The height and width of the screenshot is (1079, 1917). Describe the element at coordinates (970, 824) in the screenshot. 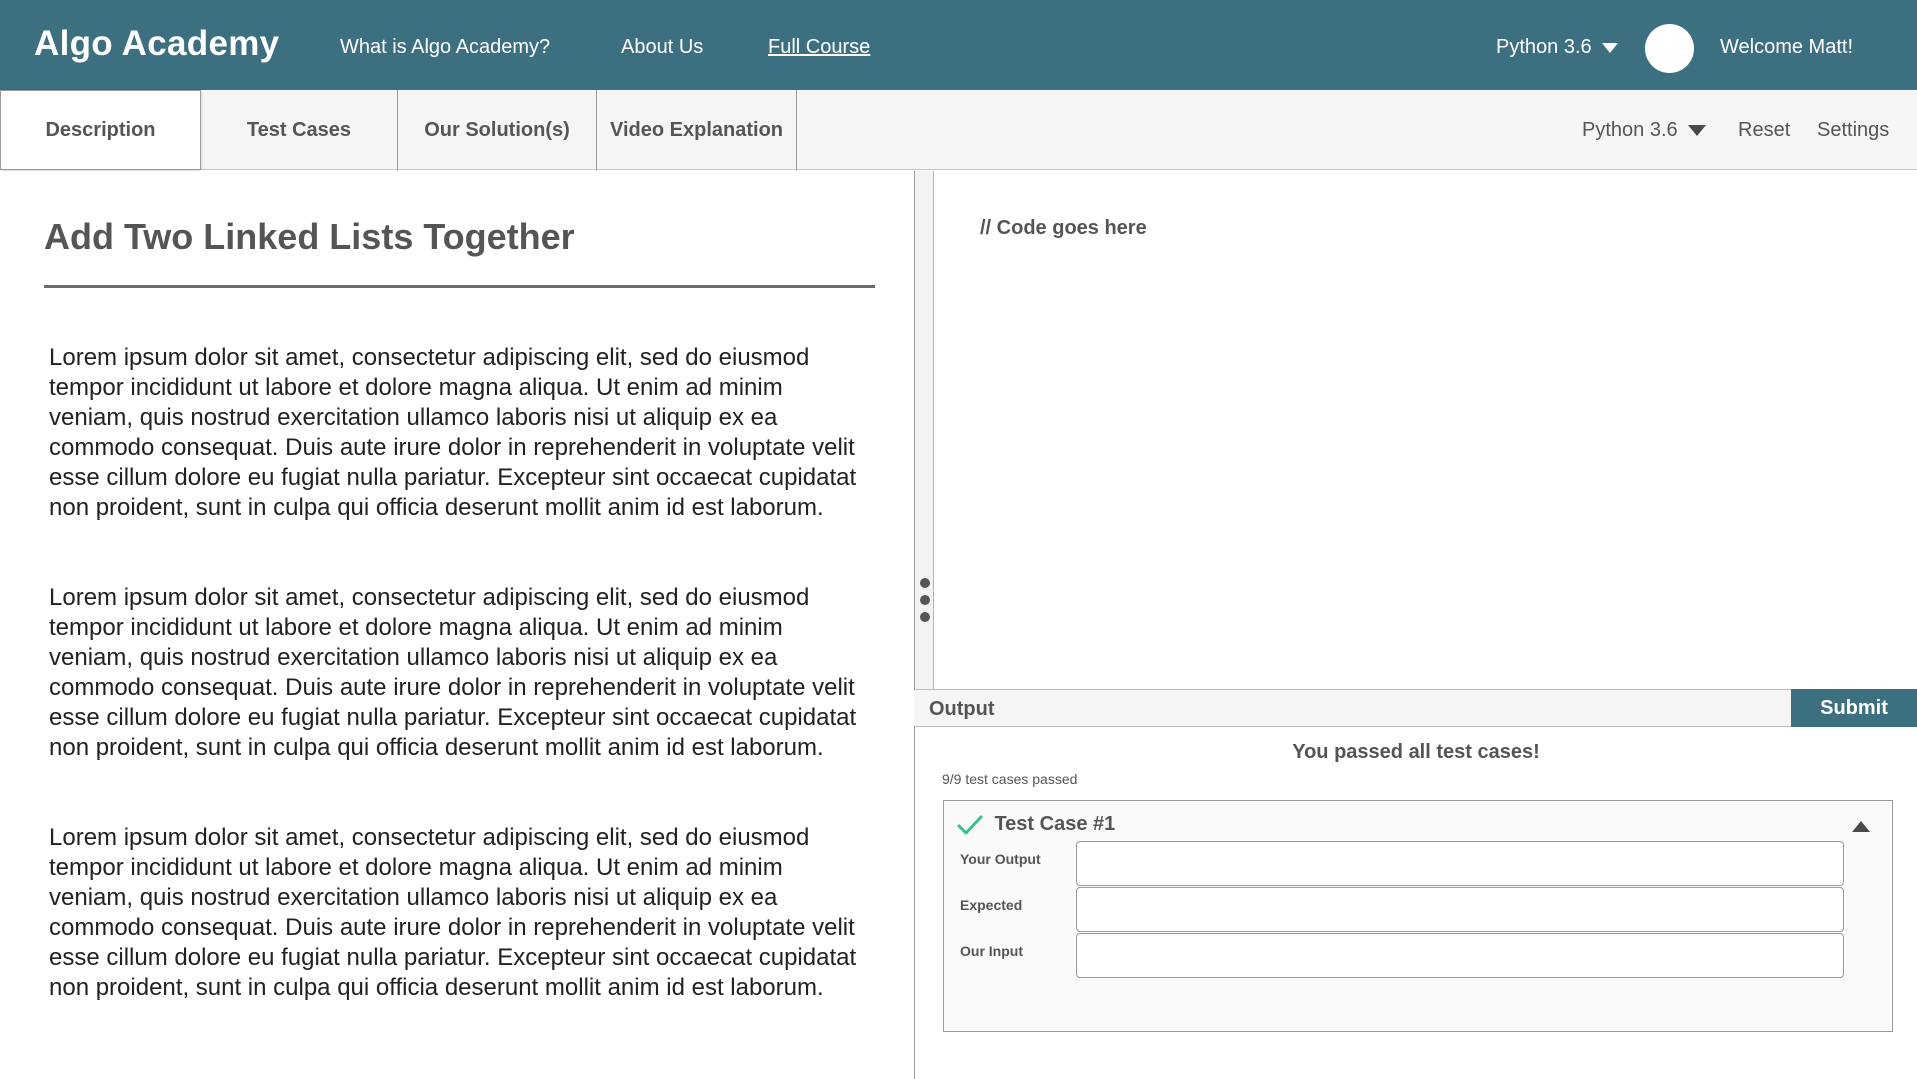

I see `check-icon` at that location.